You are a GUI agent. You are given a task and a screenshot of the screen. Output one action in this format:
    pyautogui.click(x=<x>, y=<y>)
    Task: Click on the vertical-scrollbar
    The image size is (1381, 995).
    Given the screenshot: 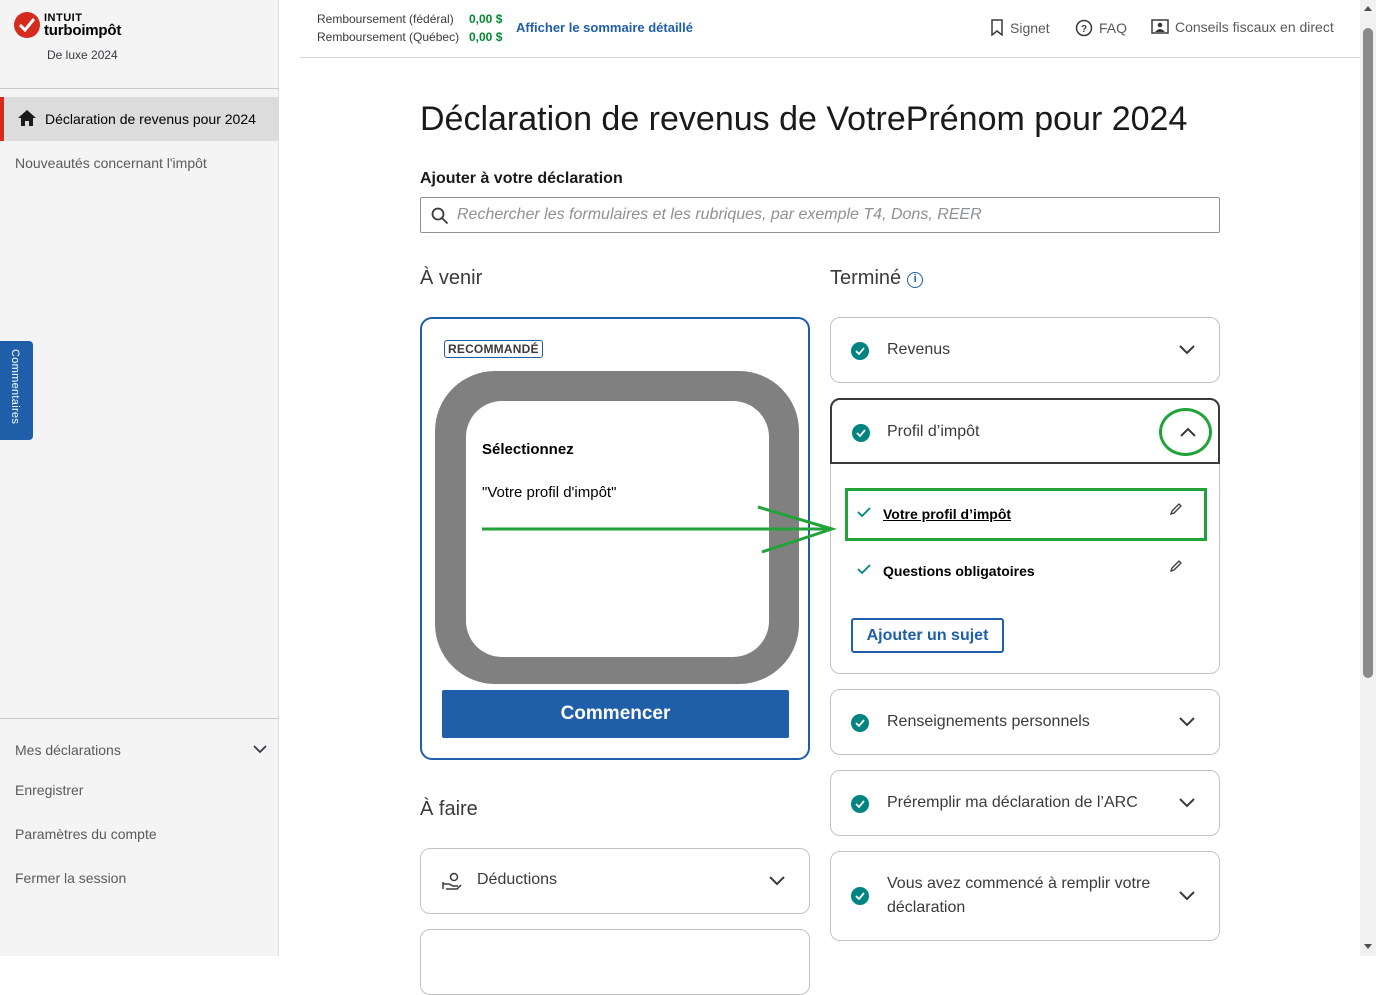 What is the action you would take?
    pyautogui.click(x=1368, y=478)
    